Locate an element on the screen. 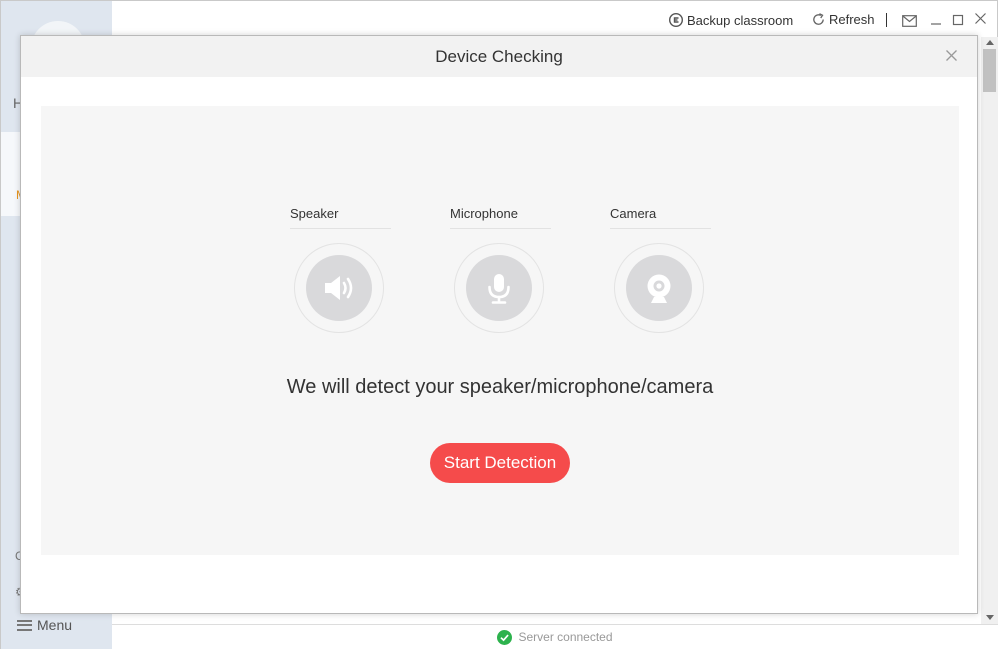 The height and width of the screenshot is (649, 998). backup-classroom-button: Backup classroom is located at coordinates (730, 20).